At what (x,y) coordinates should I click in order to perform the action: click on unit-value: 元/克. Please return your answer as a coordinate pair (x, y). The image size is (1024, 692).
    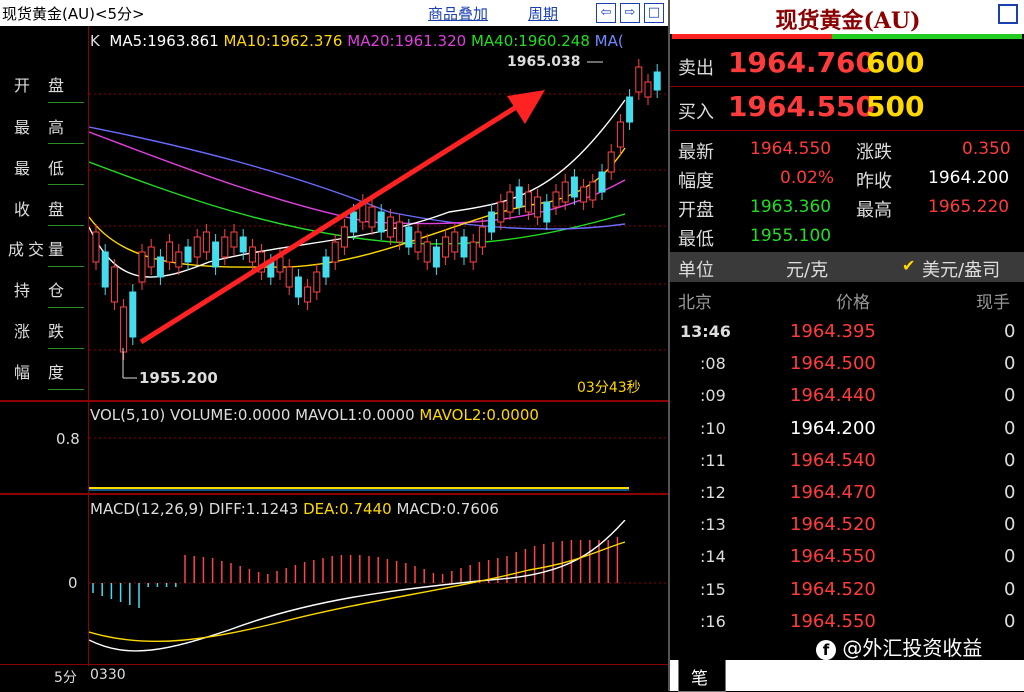
    Looking at the image, I should click on (807, 269).